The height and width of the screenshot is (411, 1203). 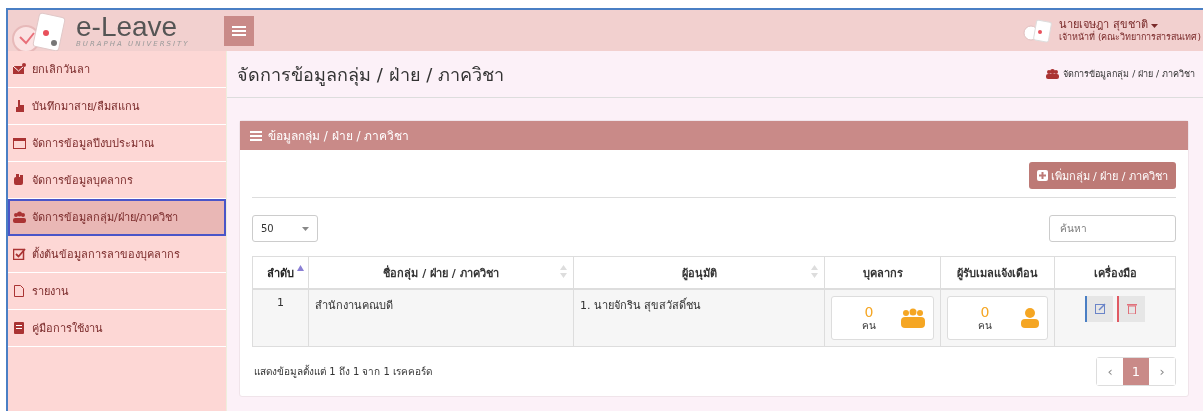 What do you see at coordinates (19, 291) in the screenshot?
I see `file-icon` at bounding box center [19, 291].